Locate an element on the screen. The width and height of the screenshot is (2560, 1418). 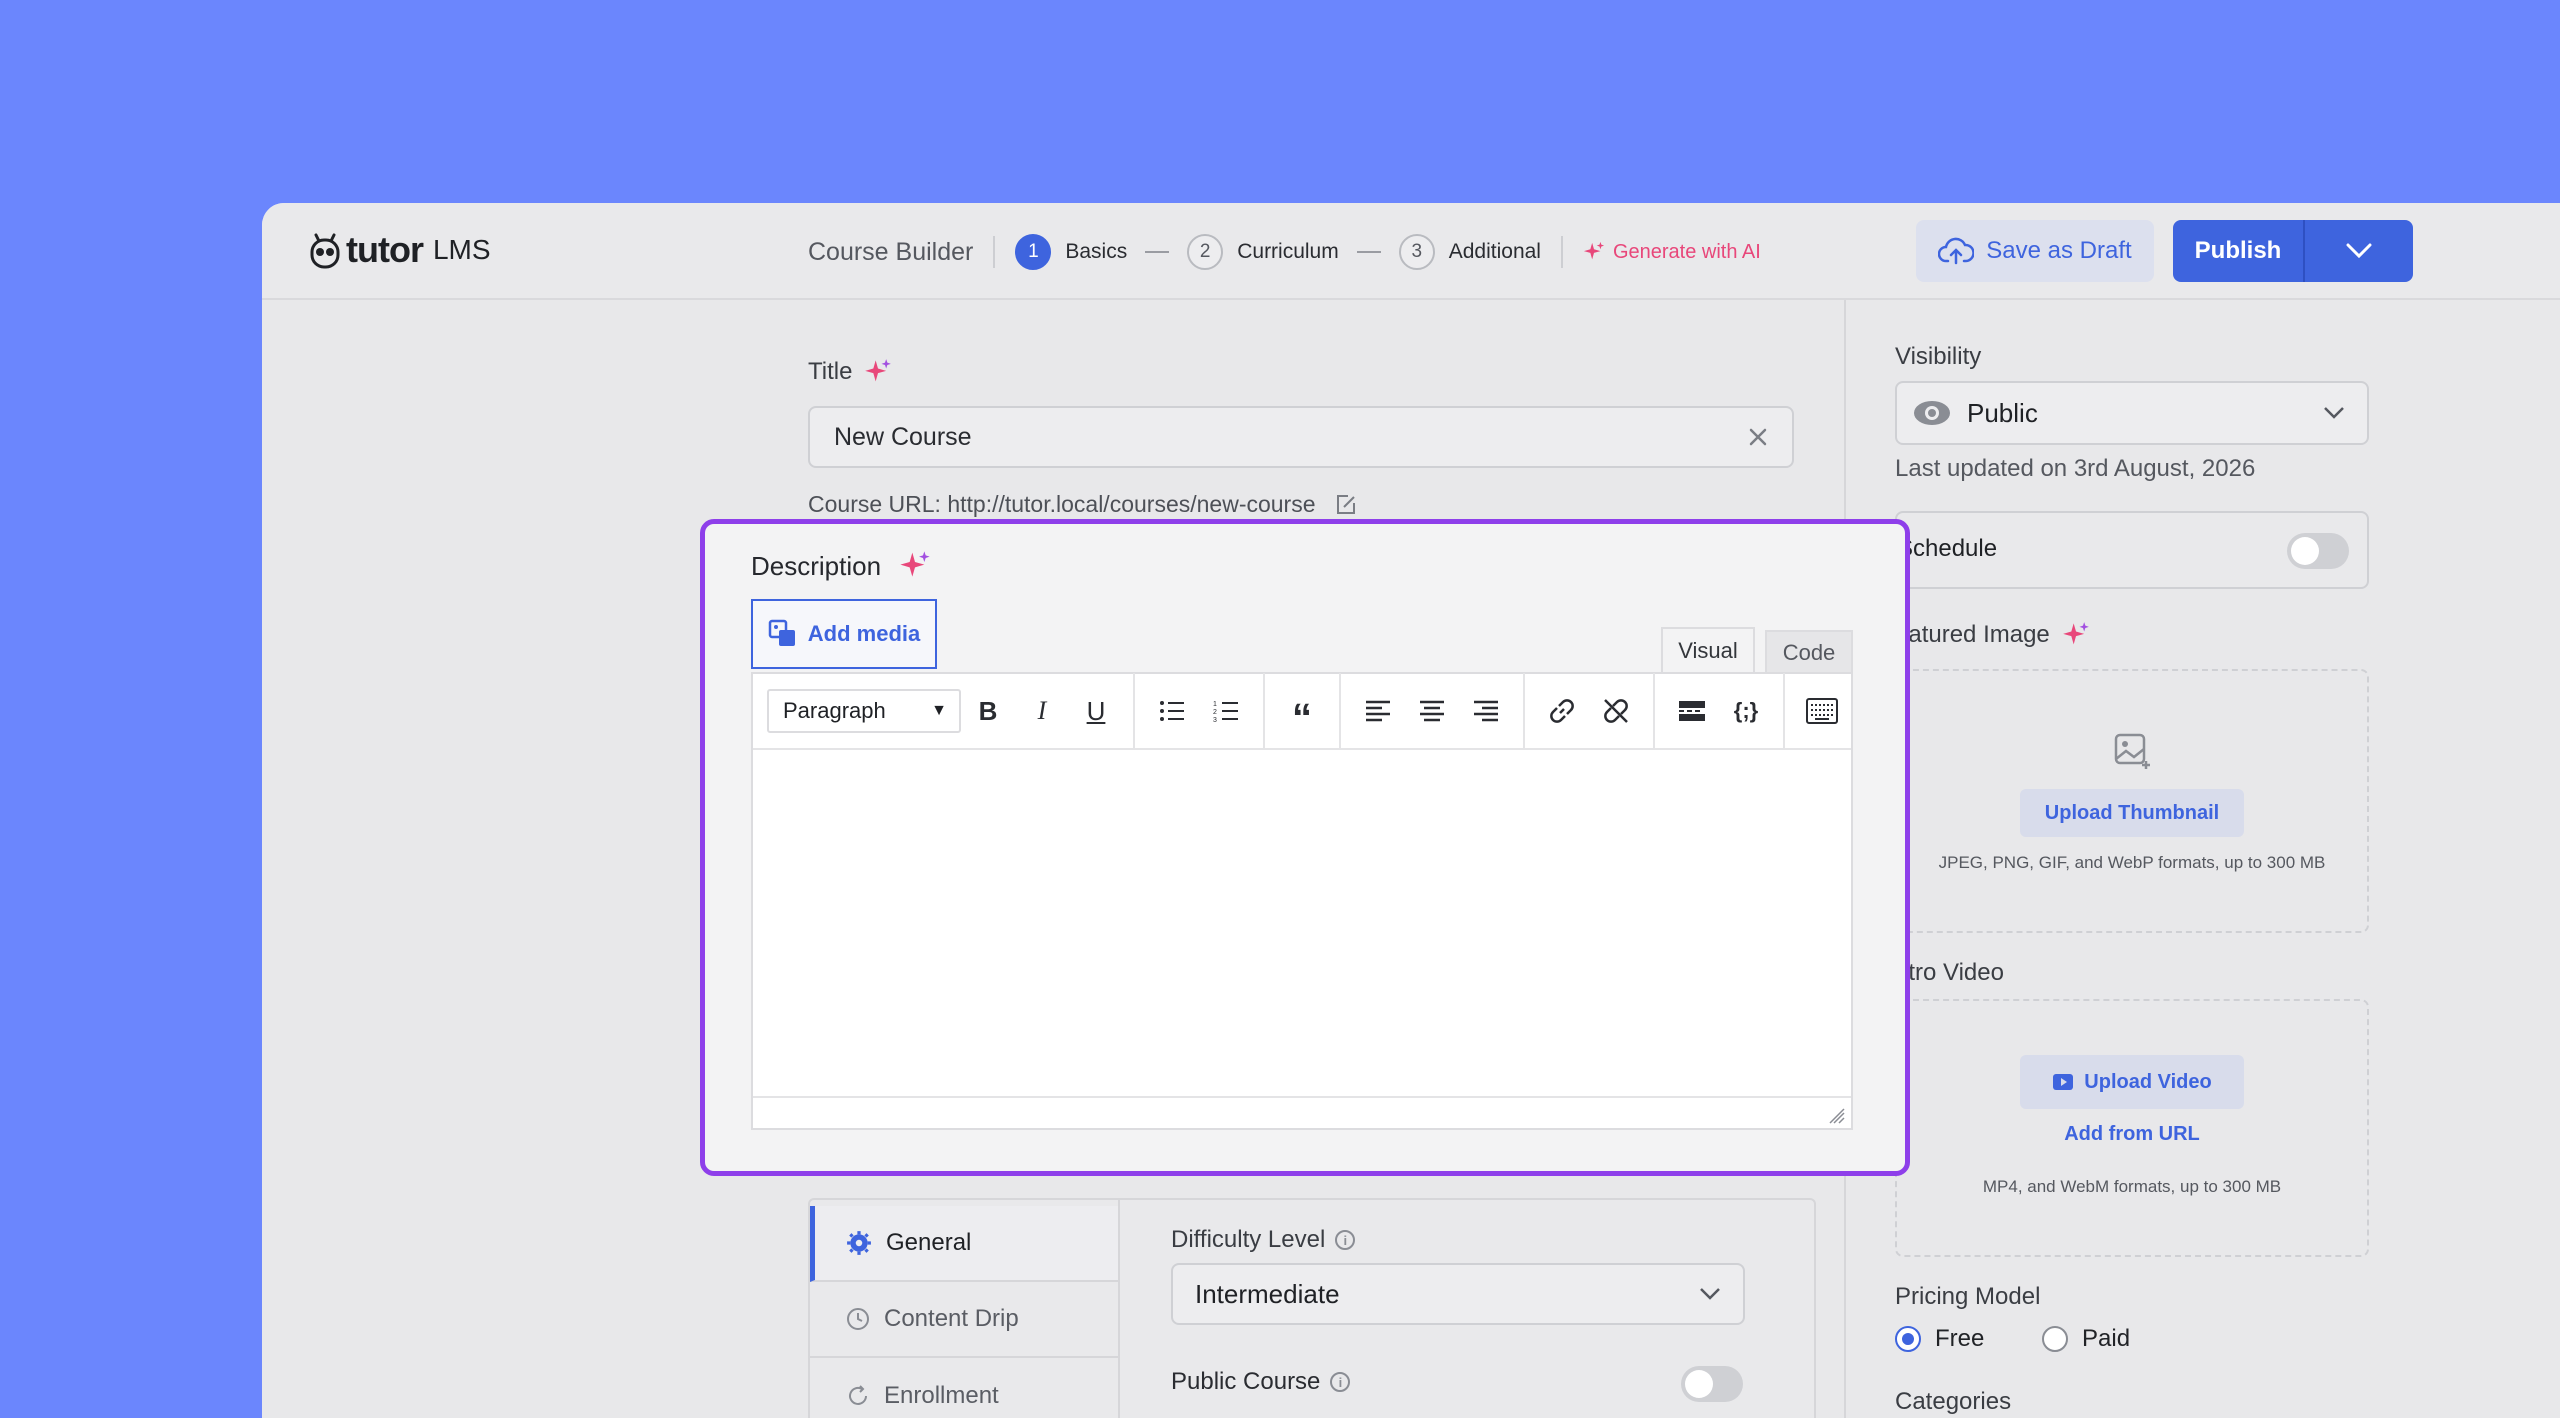
generate-ai-button: Generate with AI is located at coordinates (1672, 252).